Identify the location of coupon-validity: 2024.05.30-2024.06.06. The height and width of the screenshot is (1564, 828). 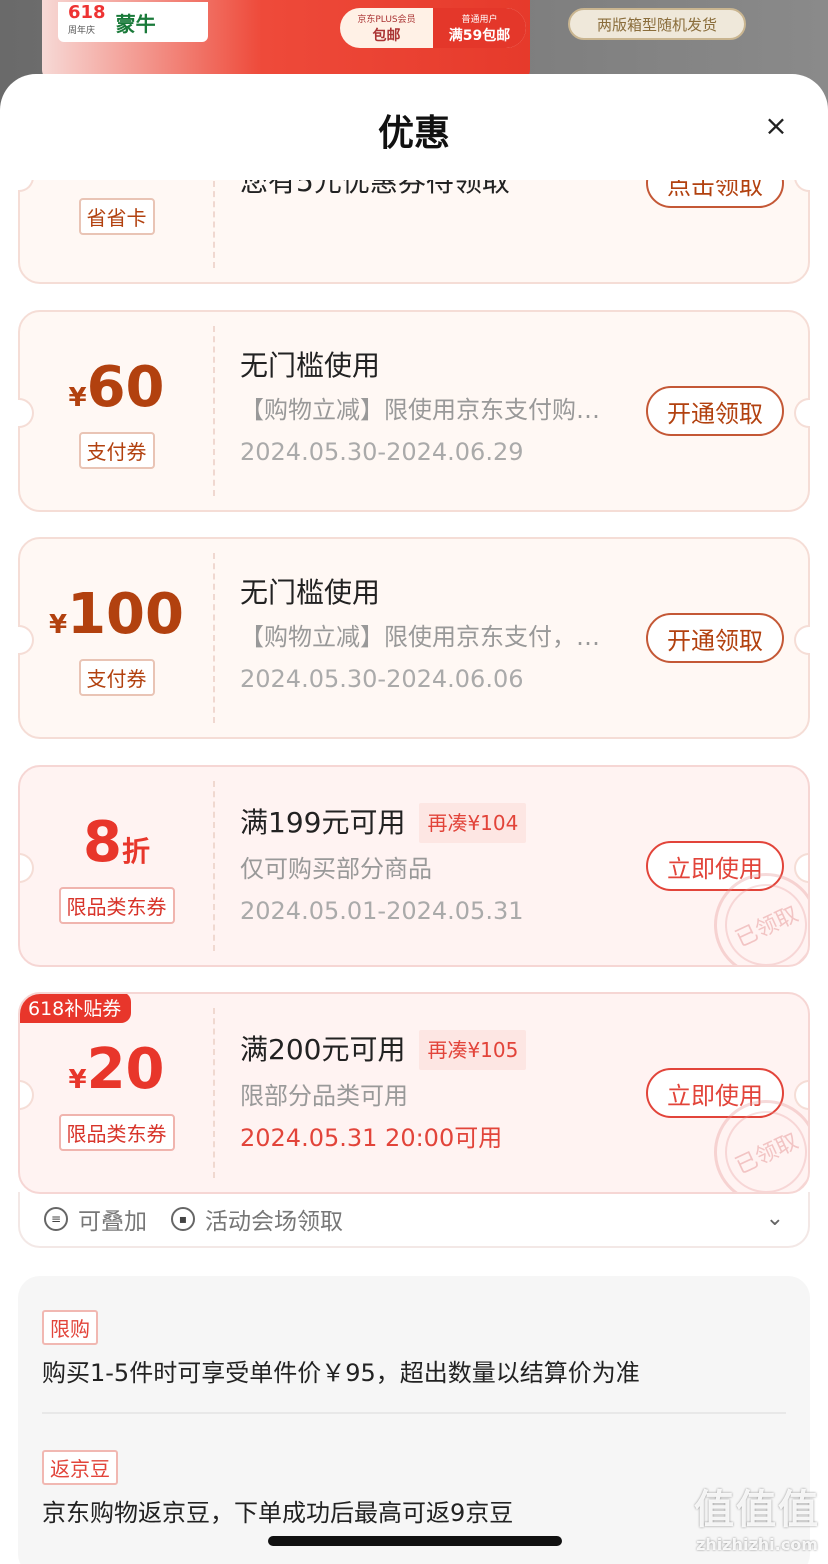
(382, 679).